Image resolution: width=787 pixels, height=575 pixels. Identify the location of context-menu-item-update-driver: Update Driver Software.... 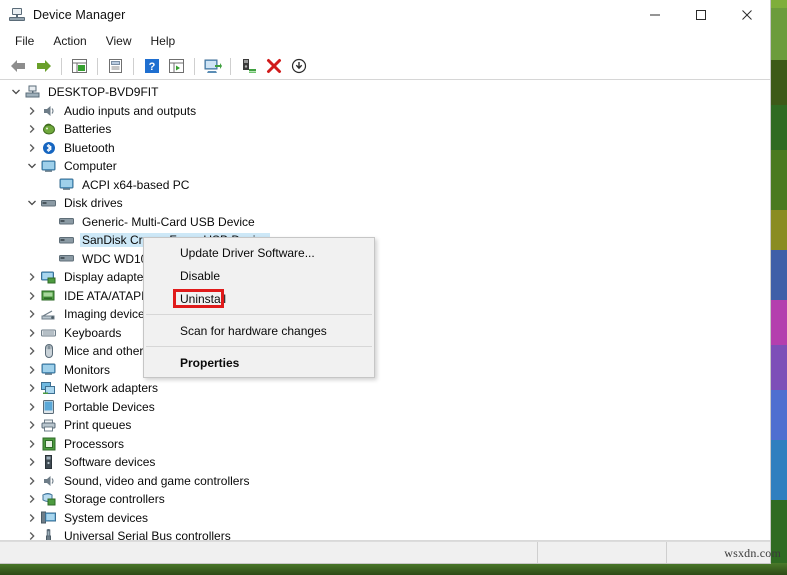
(259, 252).